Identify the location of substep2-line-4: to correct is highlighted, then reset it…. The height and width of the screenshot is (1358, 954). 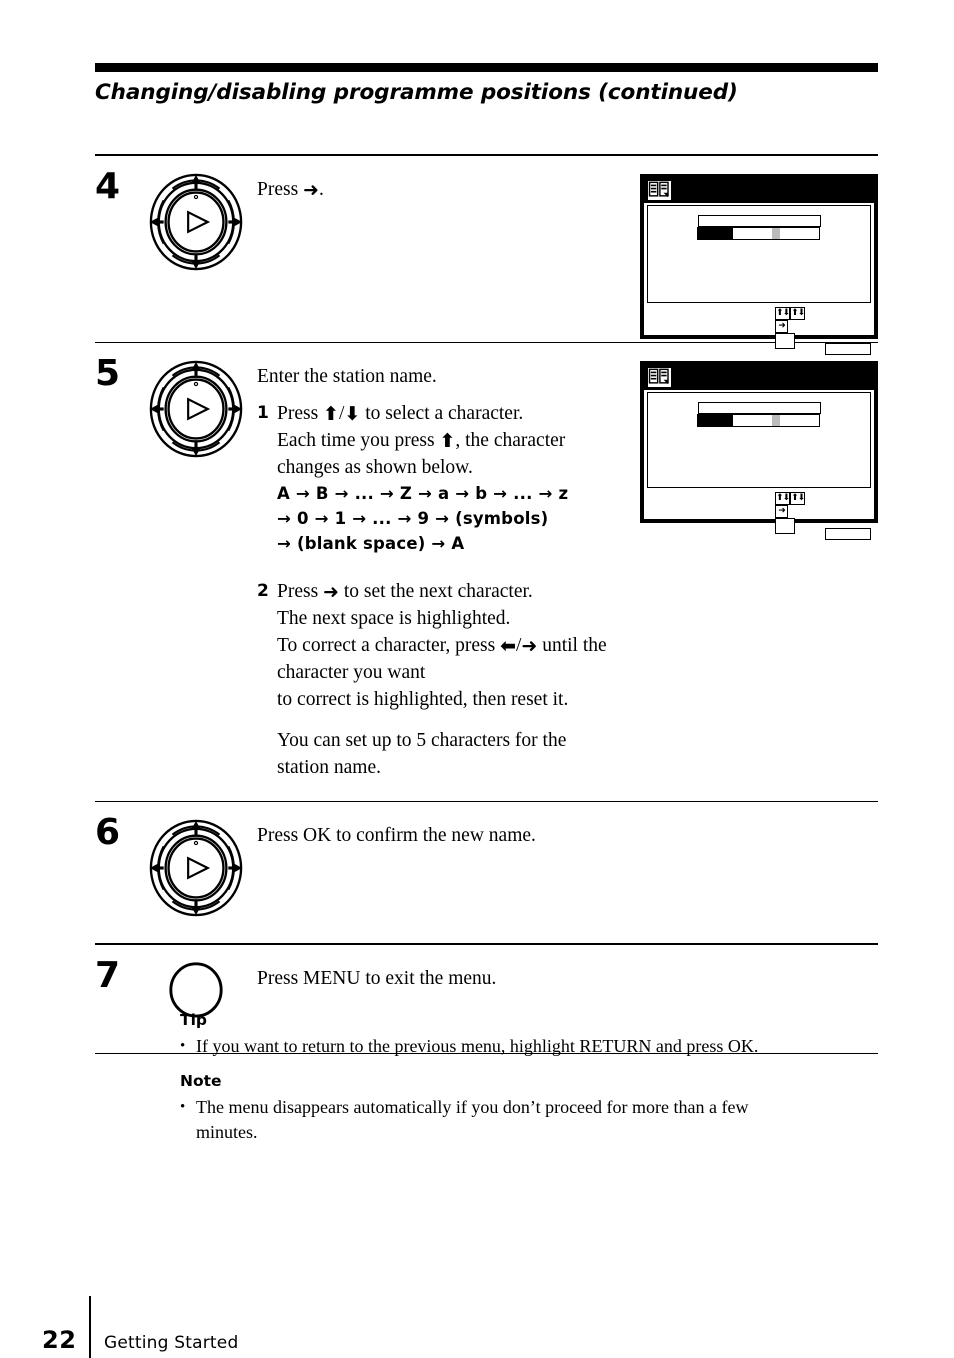
(423, 700).